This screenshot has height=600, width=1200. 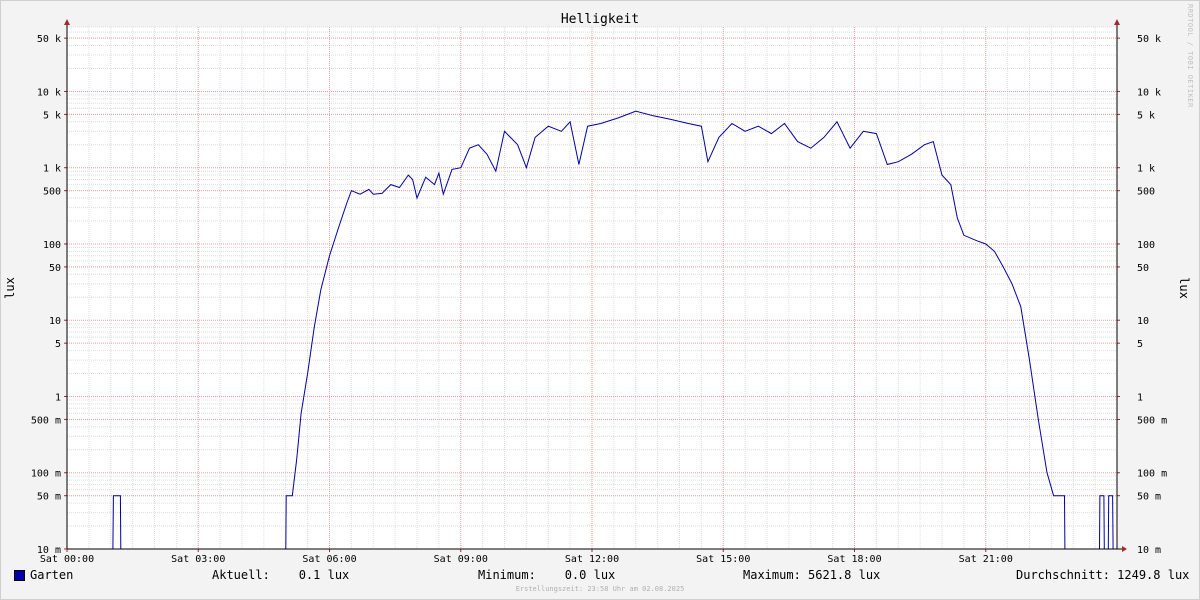 What do you see at coordinates (46, 420) in the screenshot?
I see `y-tick-label-left: 500 m` at bounding box center [46, 420].